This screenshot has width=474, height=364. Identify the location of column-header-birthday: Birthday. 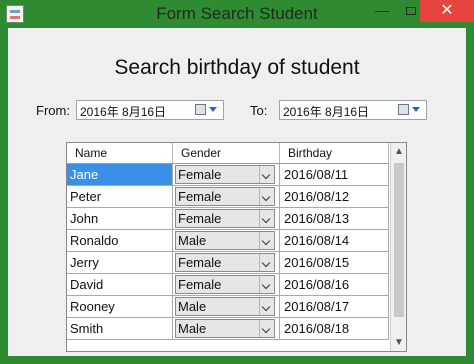
(334, 153).